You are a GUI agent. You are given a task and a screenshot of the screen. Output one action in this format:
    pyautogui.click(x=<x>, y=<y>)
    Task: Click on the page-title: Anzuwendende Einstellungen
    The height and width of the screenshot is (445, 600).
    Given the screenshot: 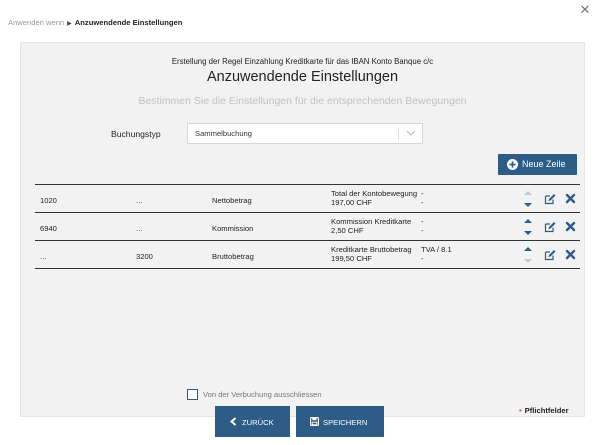 What is the action you would take?
    pyautogui.click(x=302, y=77)
    